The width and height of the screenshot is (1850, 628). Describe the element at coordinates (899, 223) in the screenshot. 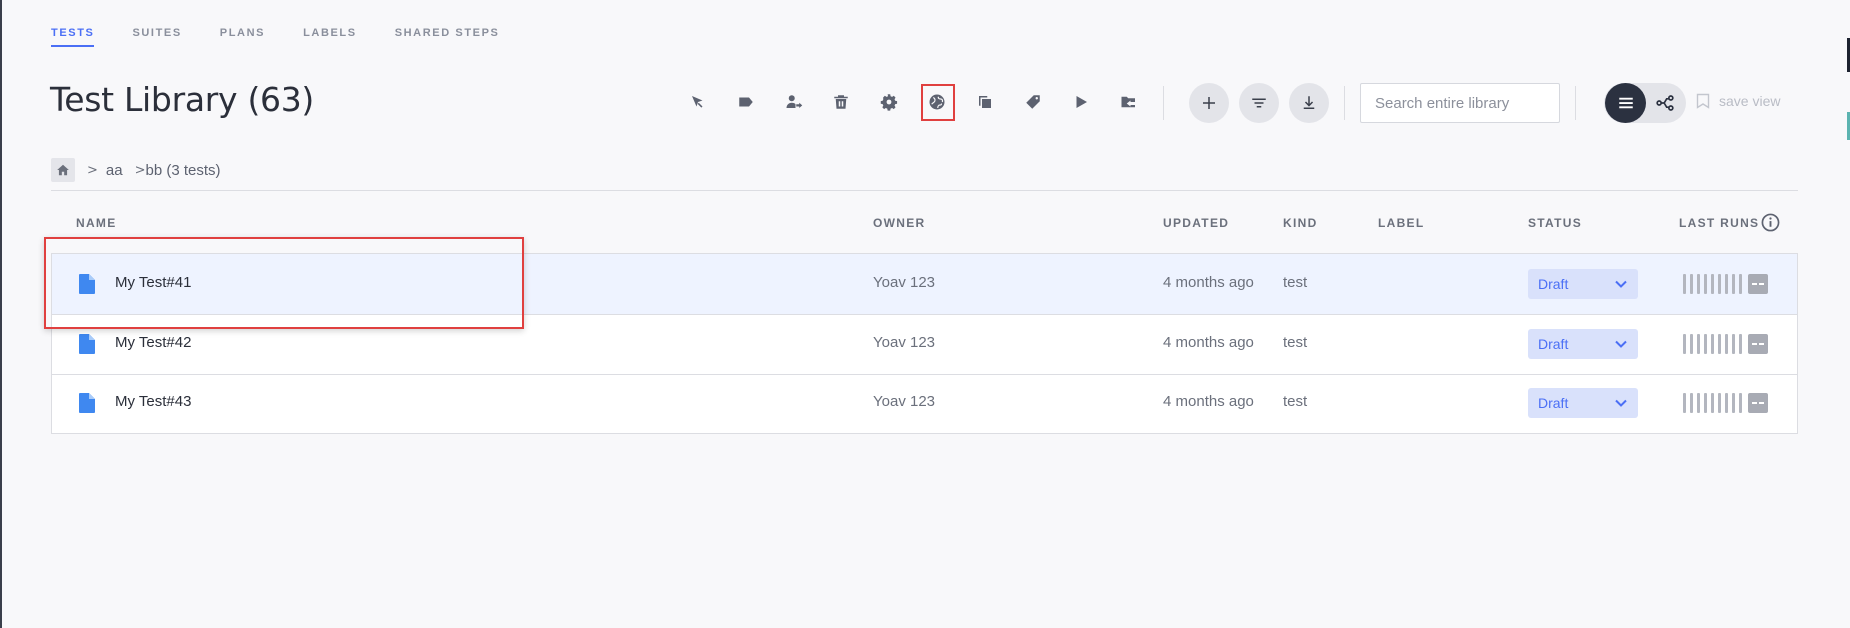

I see `column-header-owner: OWNER` at that location.